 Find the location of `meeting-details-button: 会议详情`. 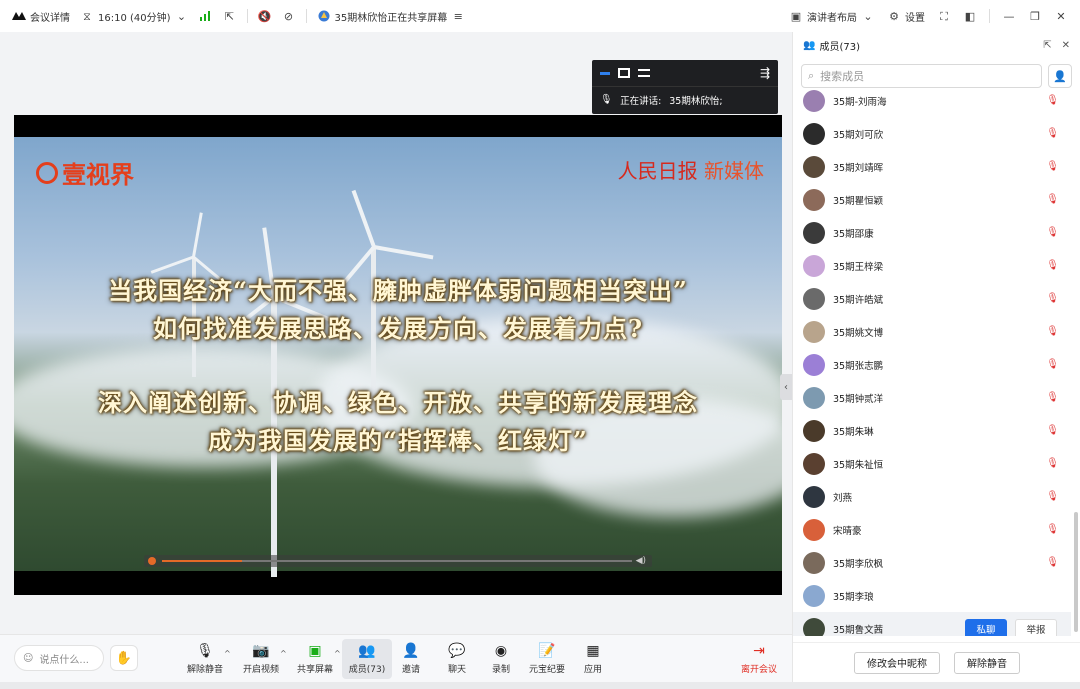

meeting-details-button: 会议详情 is located at coordinates (41, 16).